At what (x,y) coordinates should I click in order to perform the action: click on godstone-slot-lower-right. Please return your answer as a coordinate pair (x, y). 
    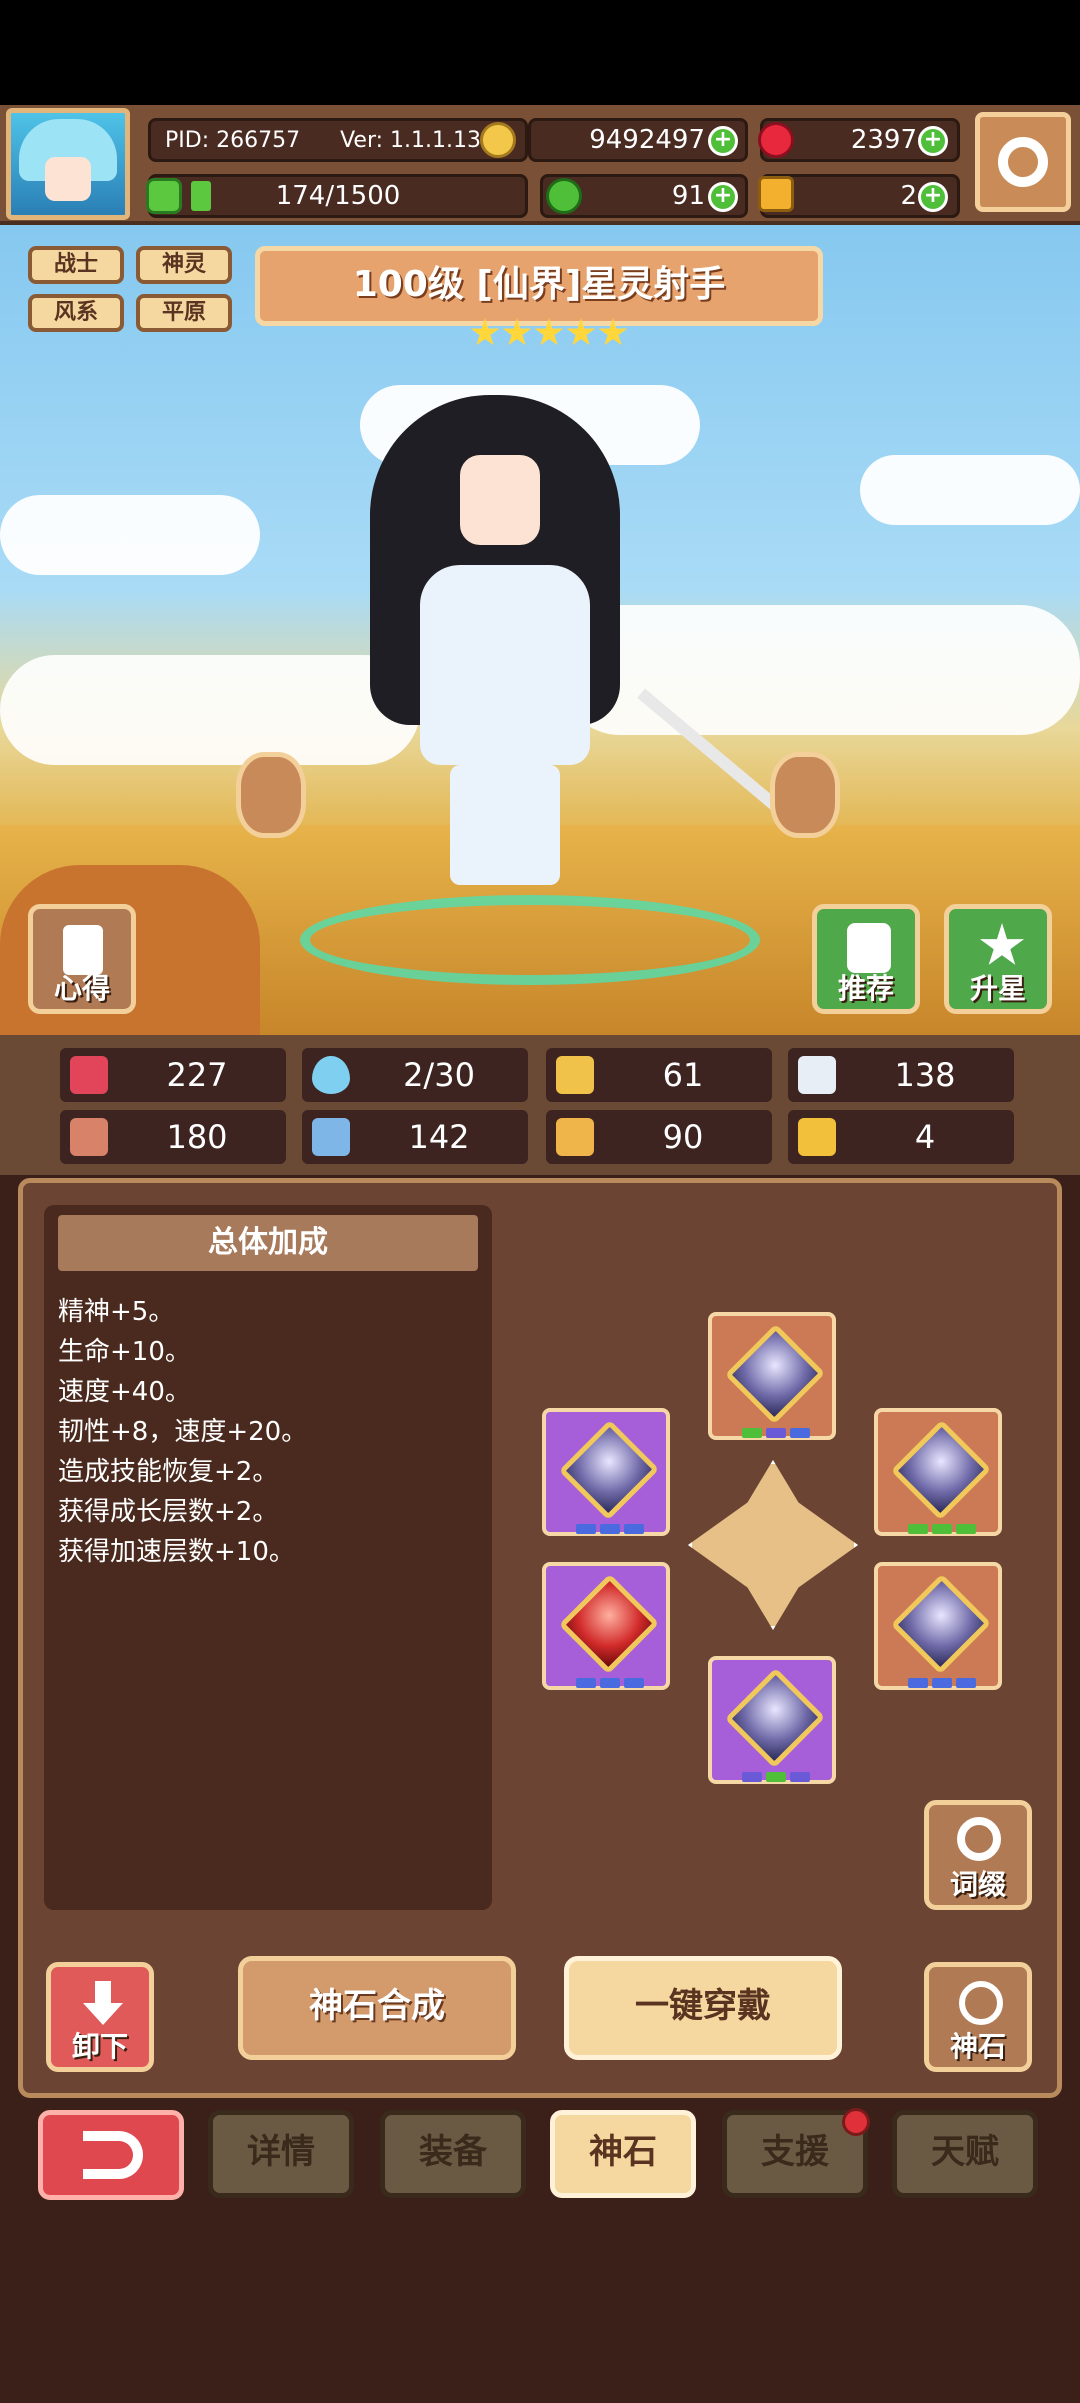
    Looking at the image, I should click on (938, 1626).